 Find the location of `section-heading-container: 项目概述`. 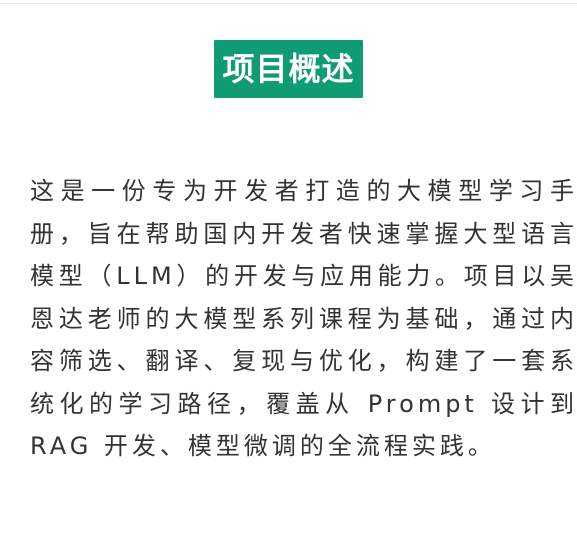

section-heading-container: 项目概述 is located at coordinates (288, 69).